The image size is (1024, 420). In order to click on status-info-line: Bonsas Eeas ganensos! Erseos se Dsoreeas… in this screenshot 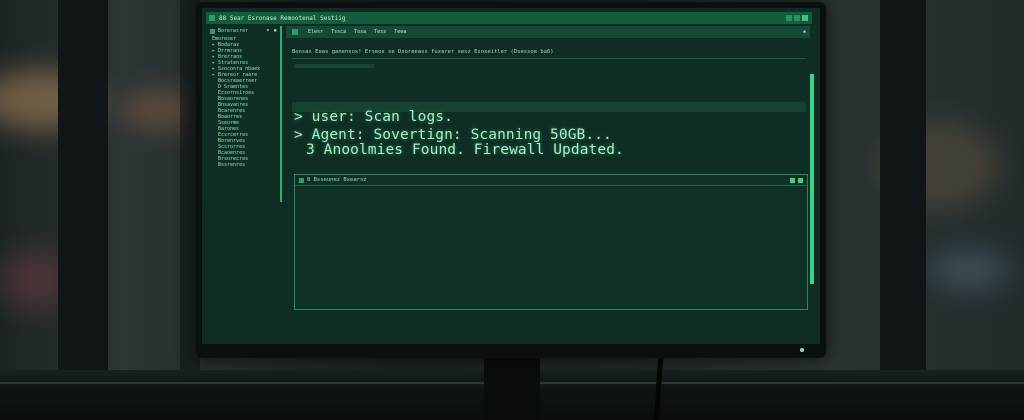, I will do `click(423, 52)`.